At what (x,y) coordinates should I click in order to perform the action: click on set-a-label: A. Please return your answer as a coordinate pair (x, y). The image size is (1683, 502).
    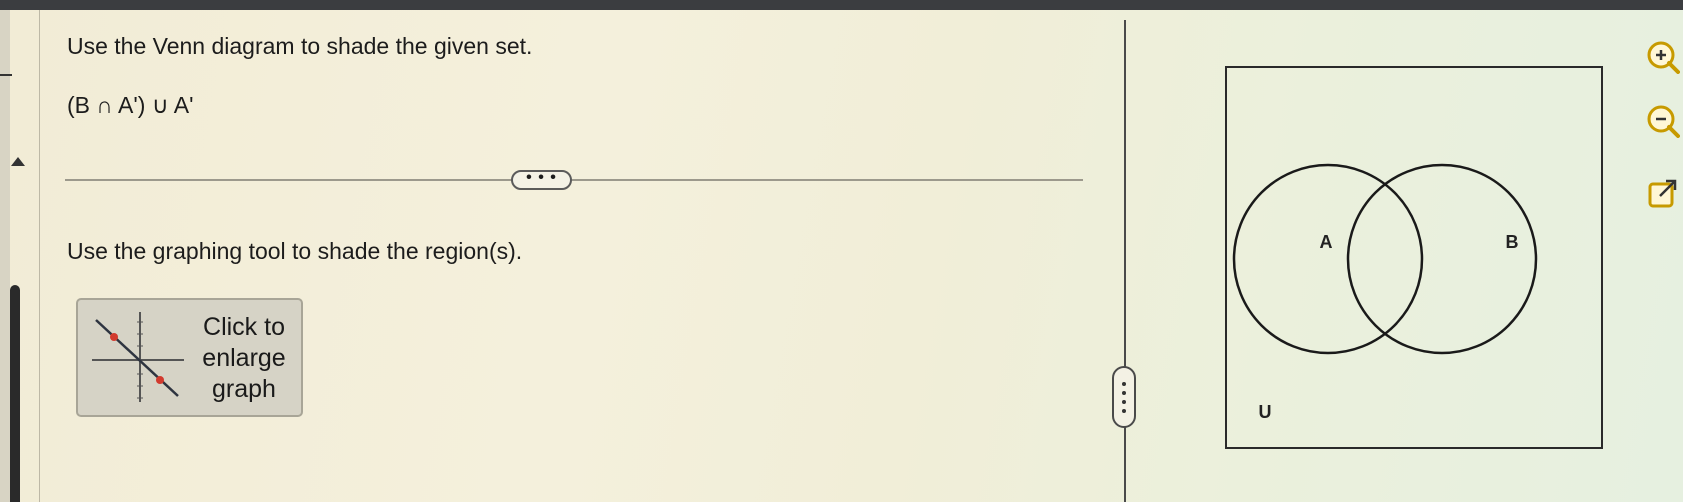
    Looking at the image, I should click on (1326, 242).